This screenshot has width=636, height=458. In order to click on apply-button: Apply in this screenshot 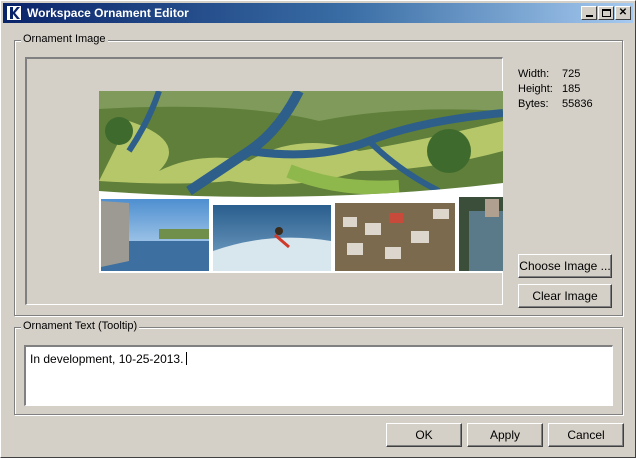, I will do `click(505, 435)`.